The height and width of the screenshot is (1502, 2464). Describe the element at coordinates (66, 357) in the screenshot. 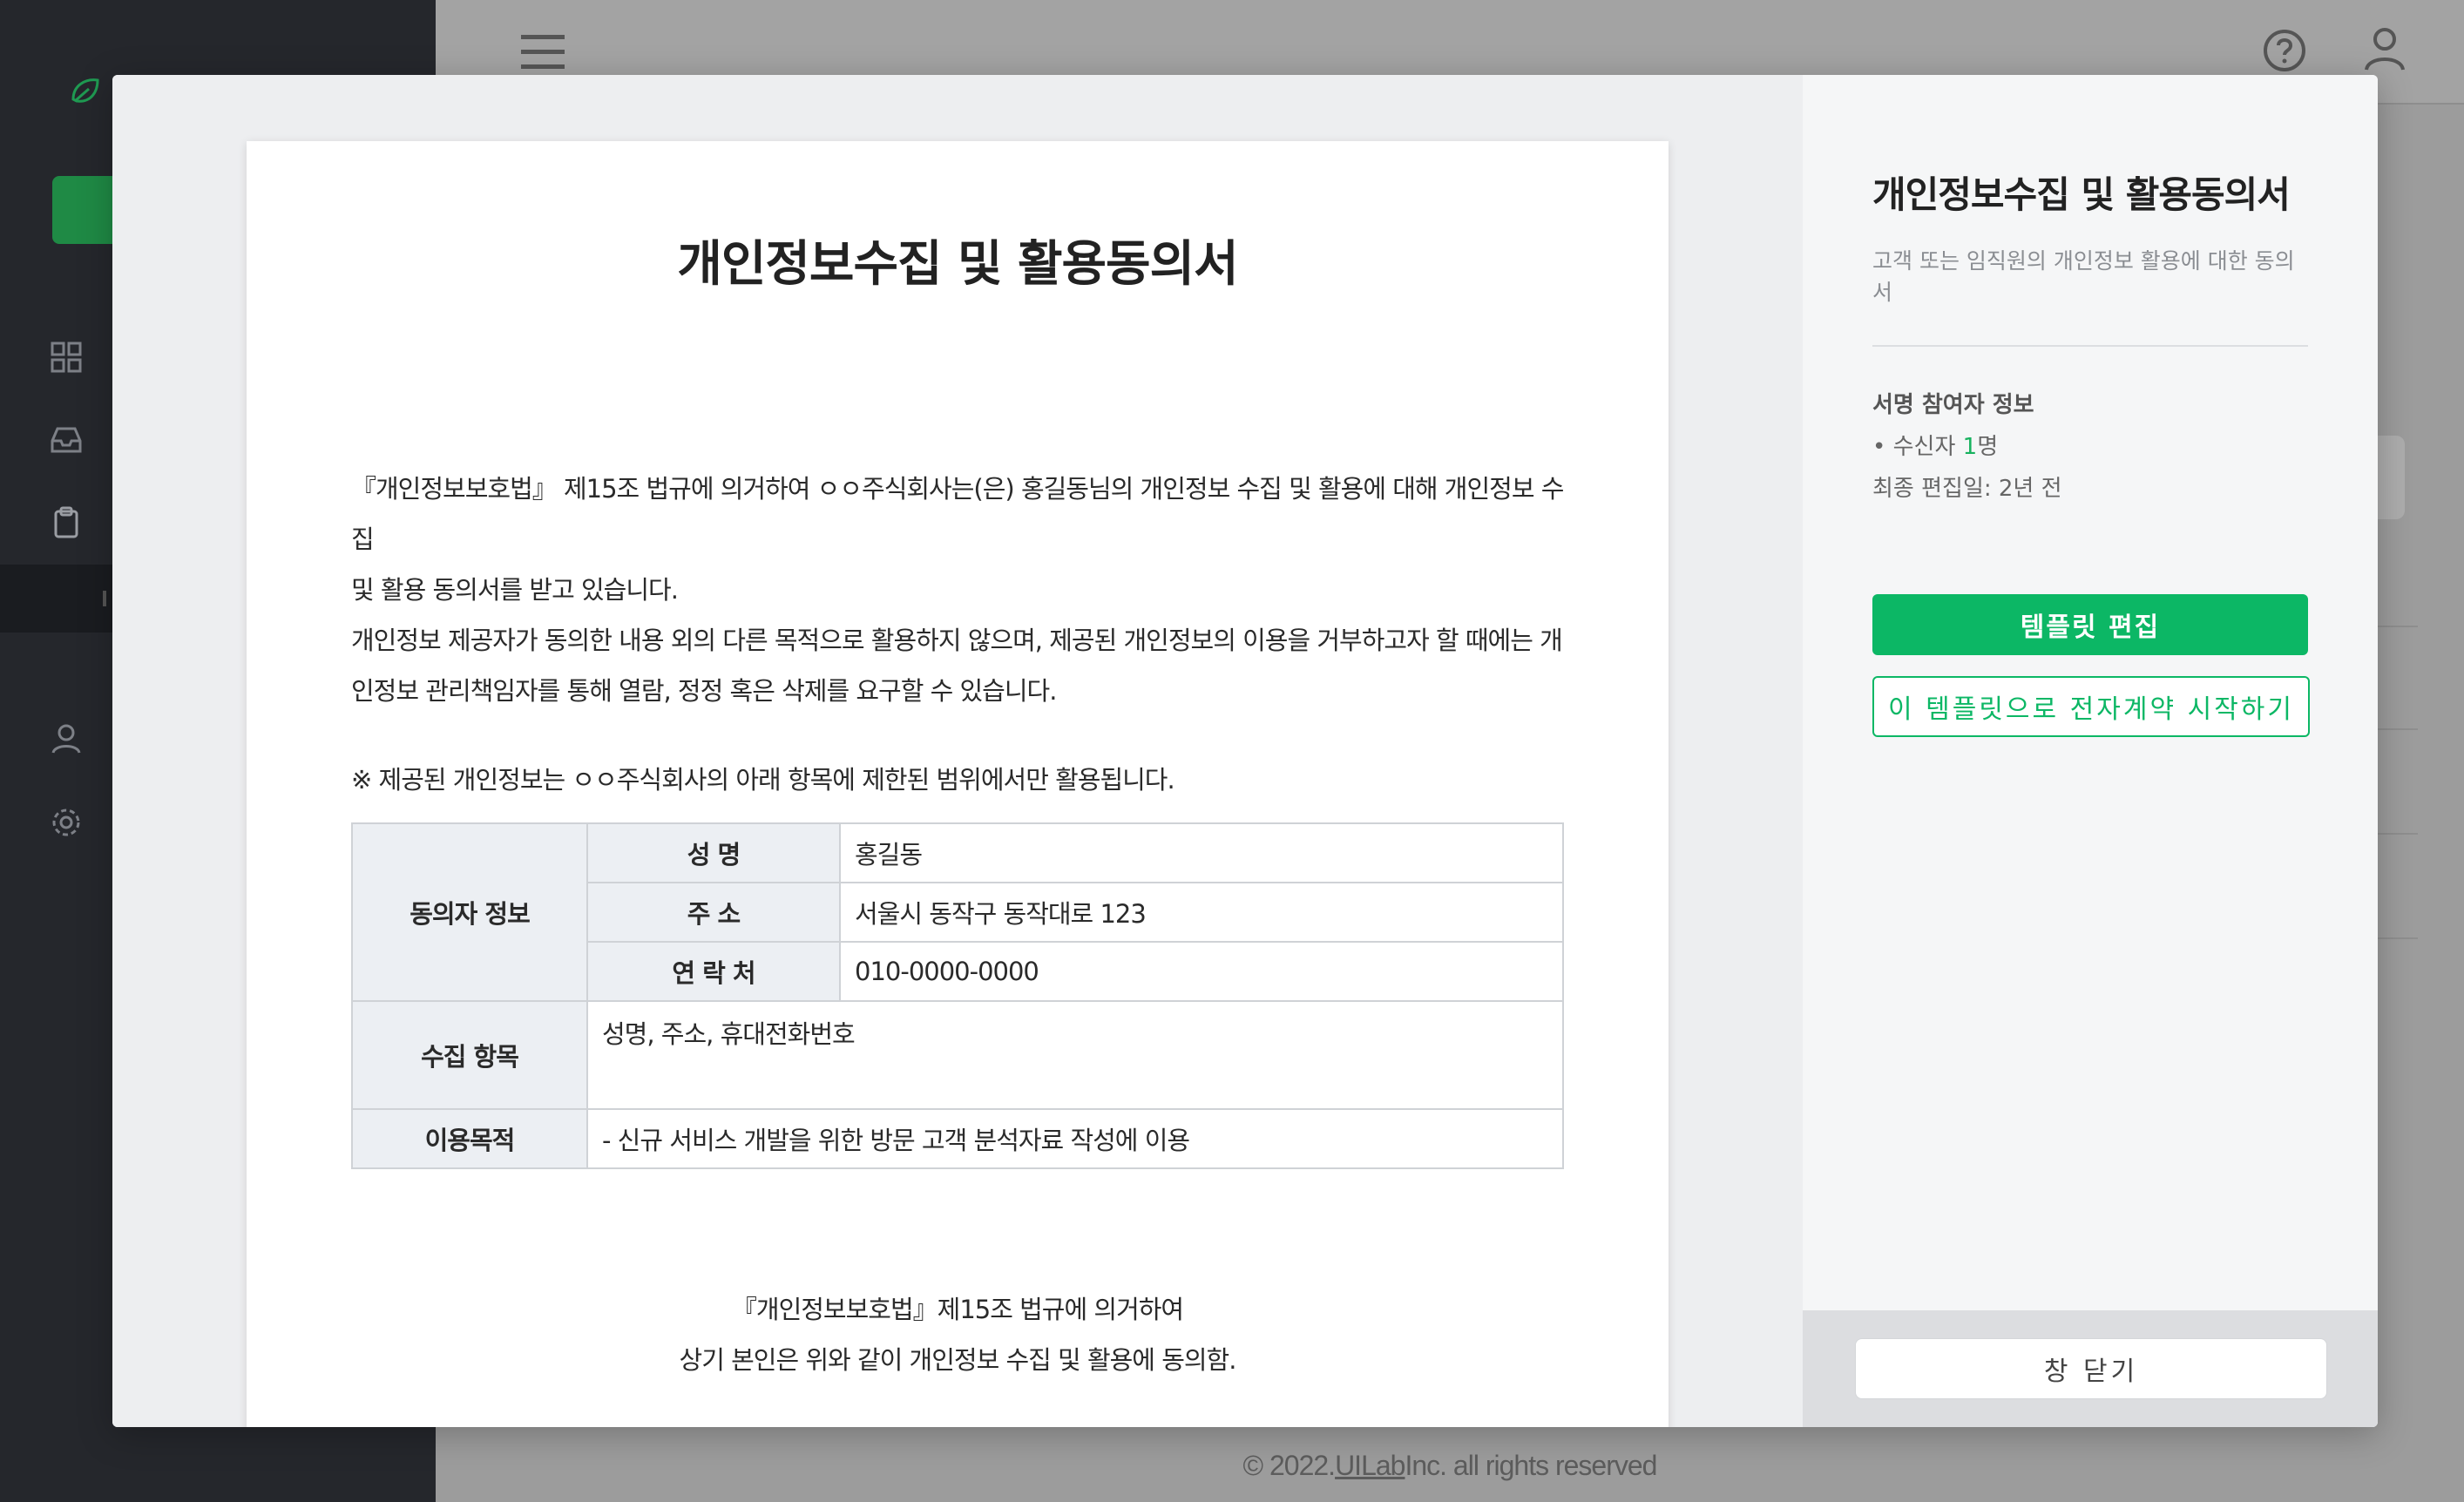

I see `dashboard-icon` at that location.